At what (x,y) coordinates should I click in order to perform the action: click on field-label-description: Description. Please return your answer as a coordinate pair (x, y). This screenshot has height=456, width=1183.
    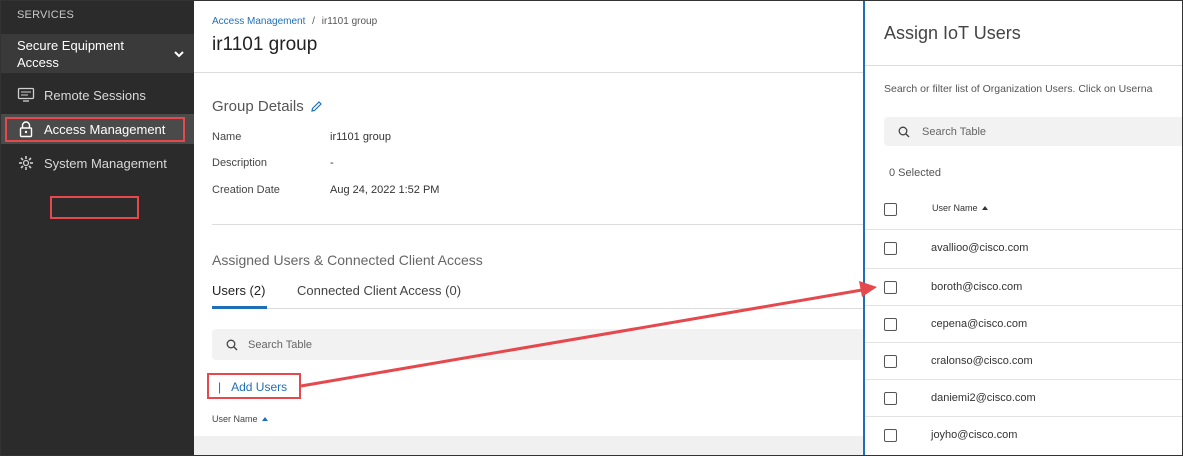
    Looking at the image, I should click on (240, 163).